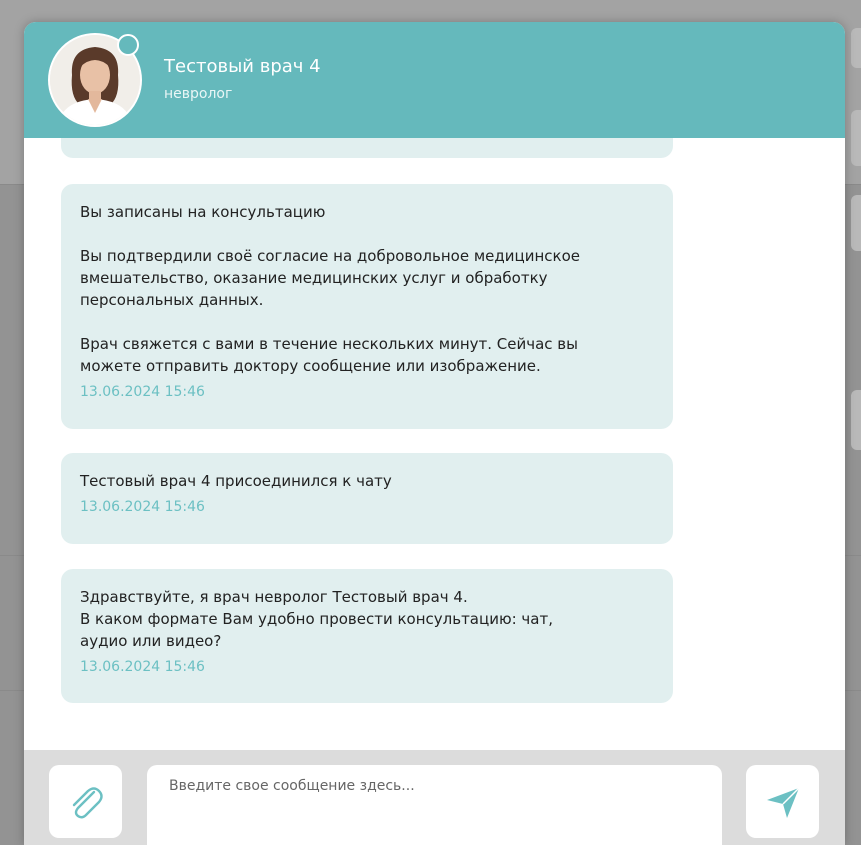  Describe the element at coordinates (367, 148) in the screenshot. I see `message-bubble` at that location.